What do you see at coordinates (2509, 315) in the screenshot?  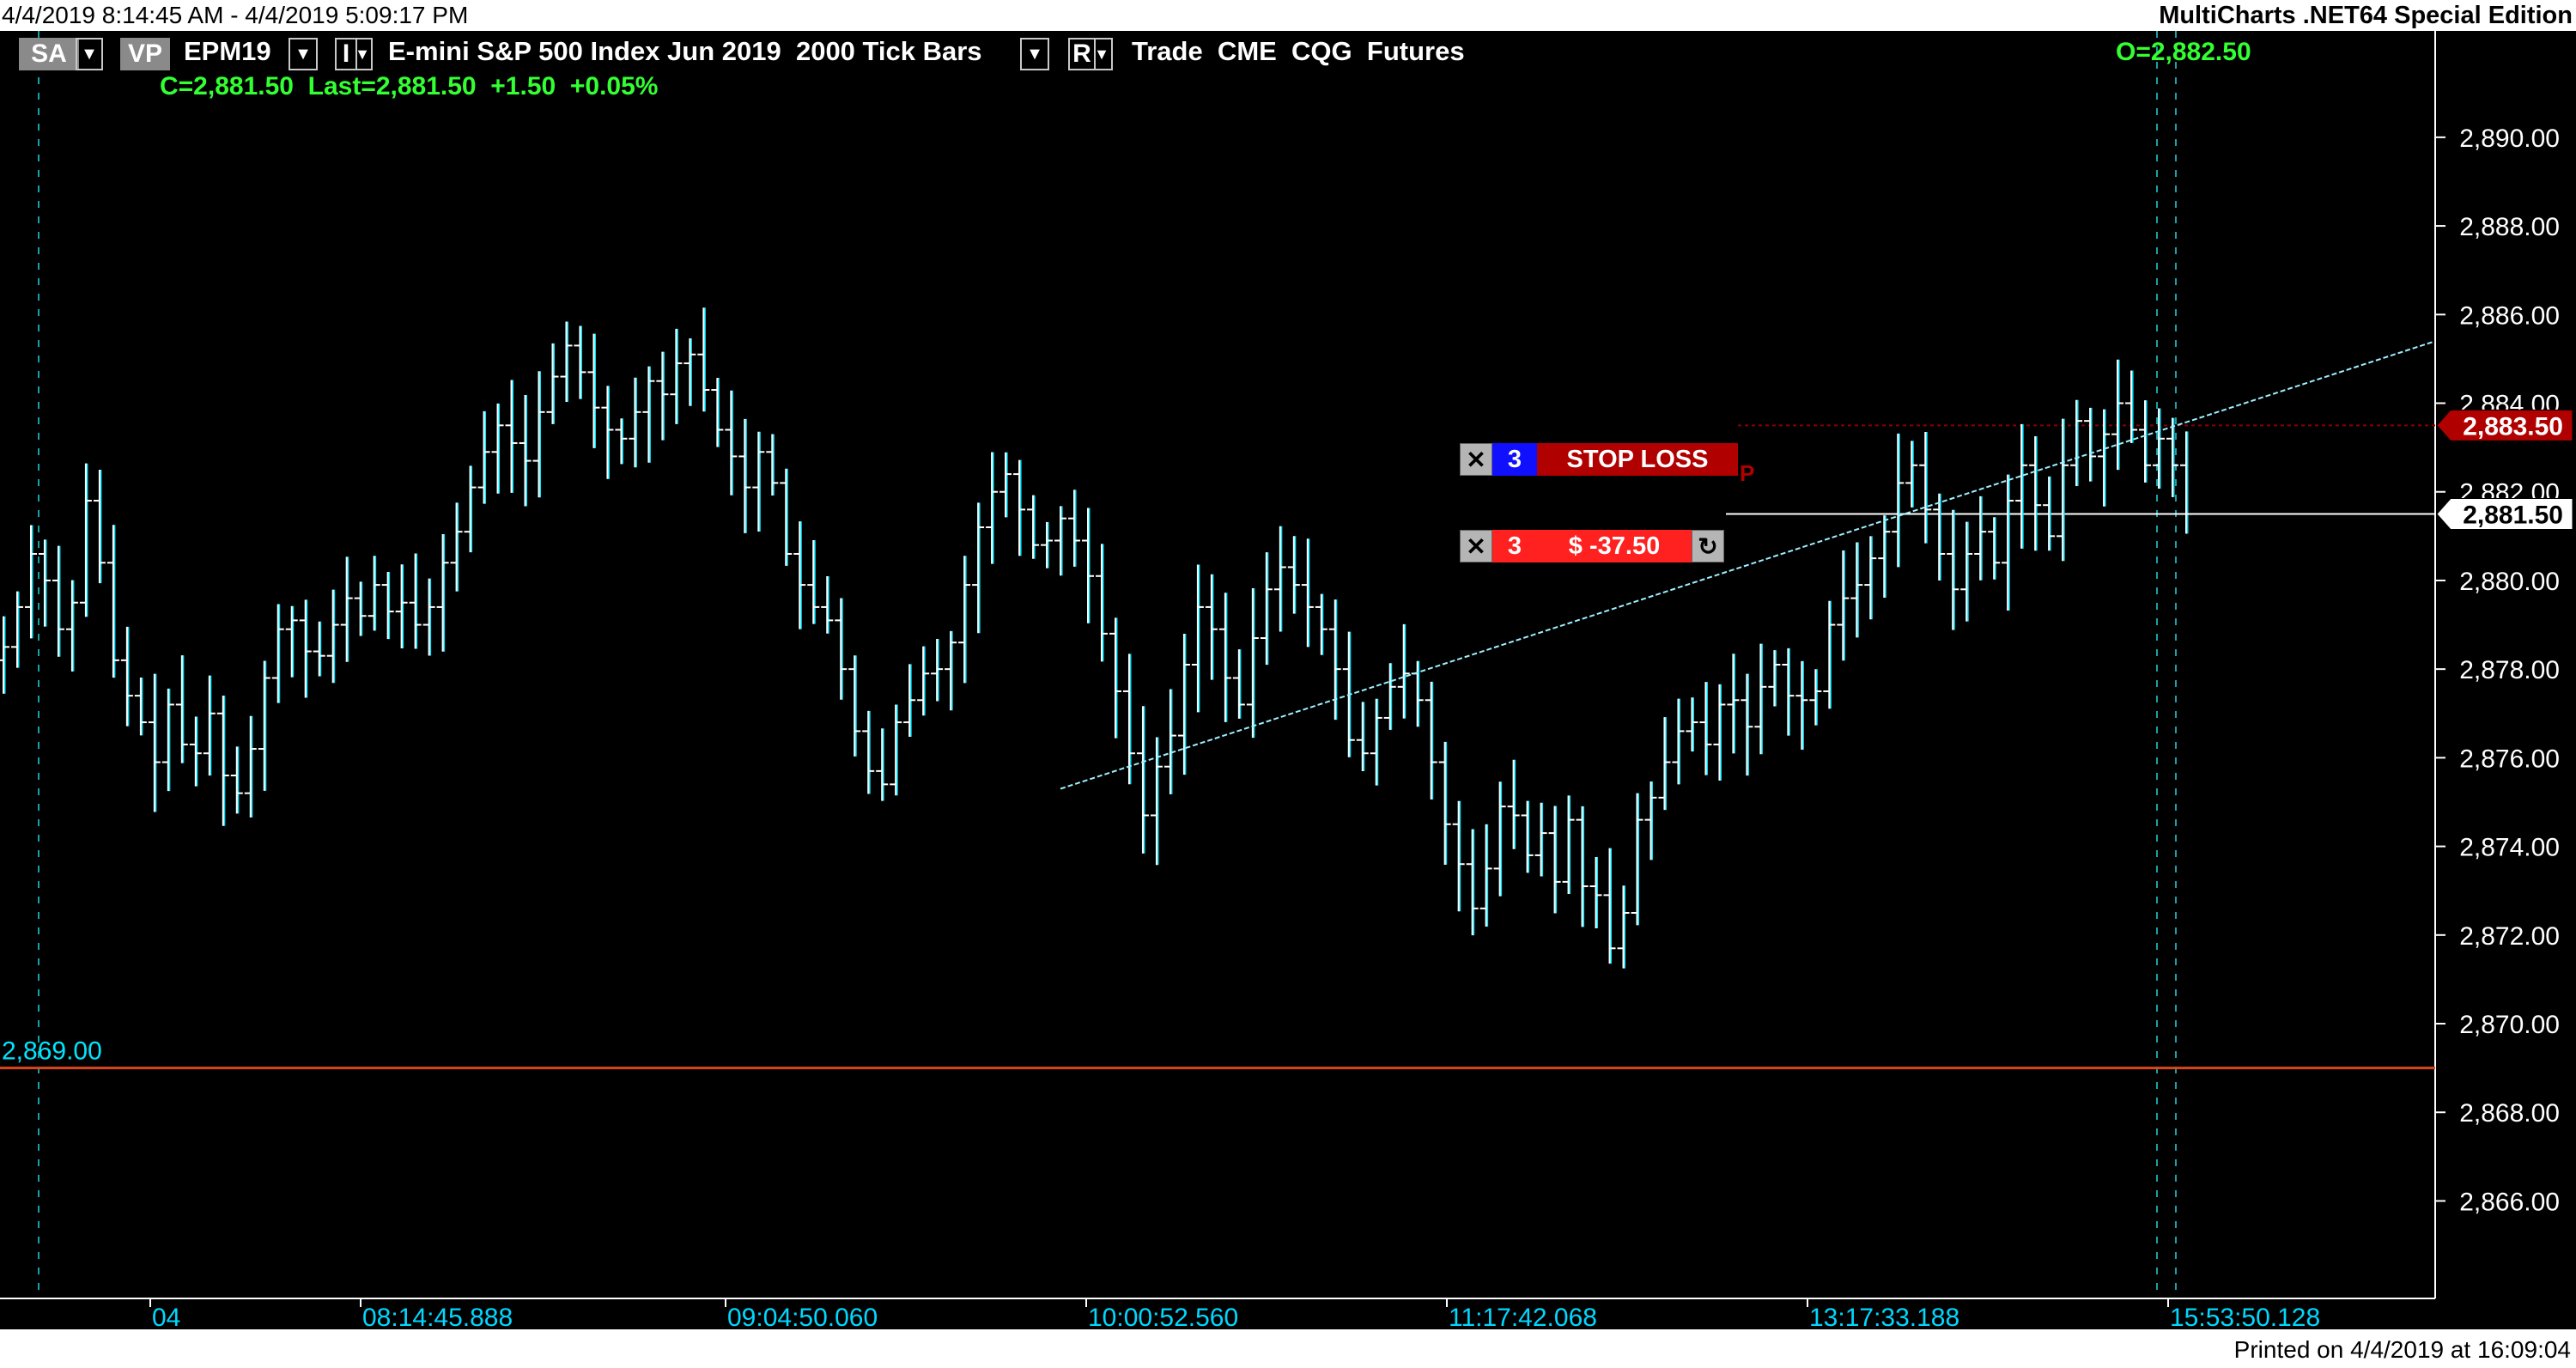 I see `y-tick-label: 2,886.00` at bounding box center [2509, 315].